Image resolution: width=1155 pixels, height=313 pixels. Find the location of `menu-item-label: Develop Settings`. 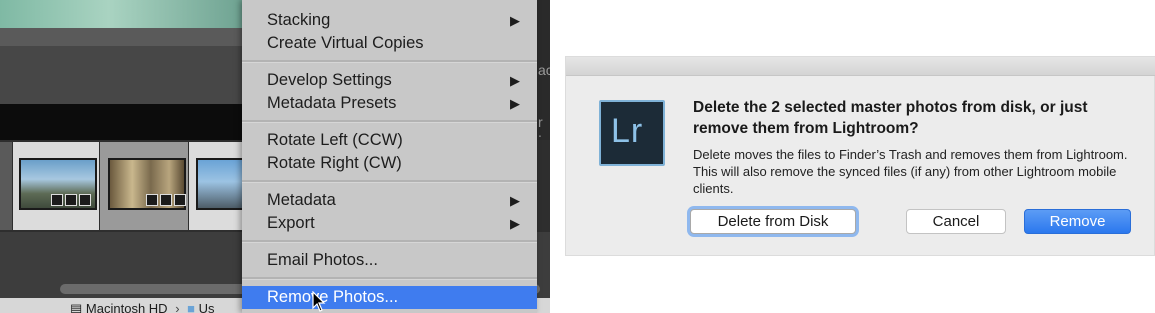

menu-item-label: Develop Settings is located at coordinates (329, 80).